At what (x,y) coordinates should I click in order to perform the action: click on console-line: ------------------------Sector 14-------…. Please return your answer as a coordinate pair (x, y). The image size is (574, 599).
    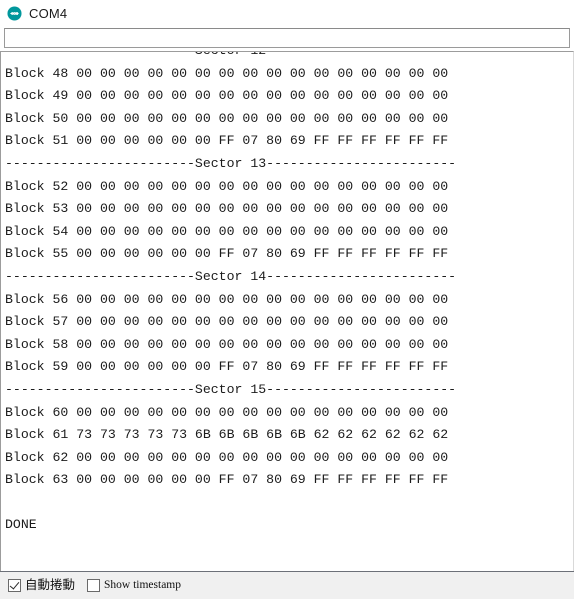
    Looking at the image, I should click on (231, 276).